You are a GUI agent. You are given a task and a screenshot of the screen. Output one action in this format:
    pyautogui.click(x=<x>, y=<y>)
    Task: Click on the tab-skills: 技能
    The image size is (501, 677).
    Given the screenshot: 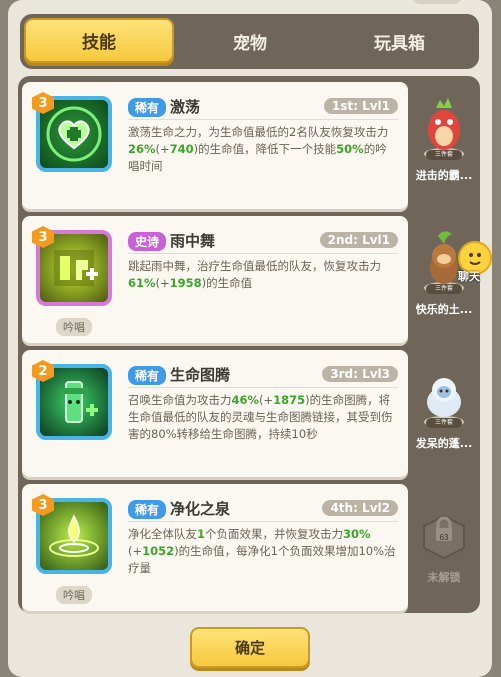 What is the action you would take?
    pyautogui.click(x=99, y=40)
    